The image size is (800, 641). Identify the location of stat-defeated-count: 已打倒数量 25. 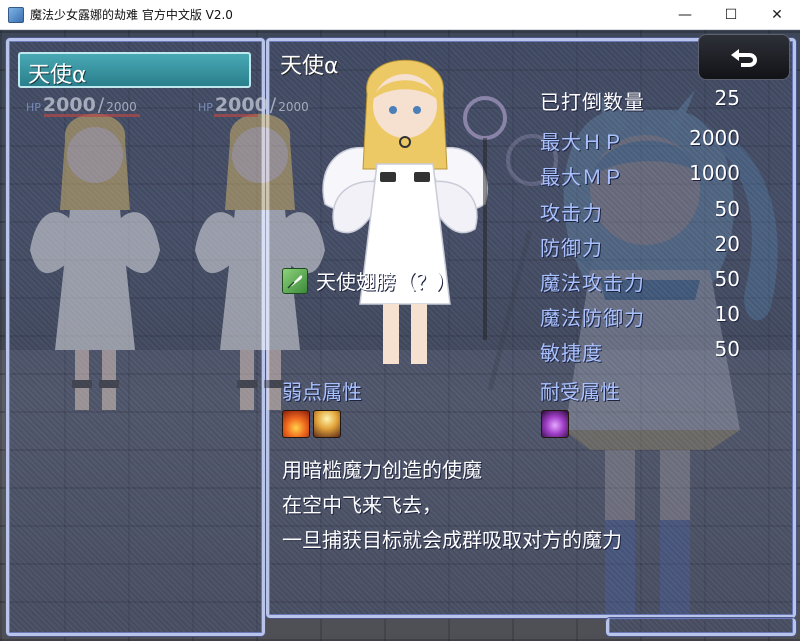
(640, 101).